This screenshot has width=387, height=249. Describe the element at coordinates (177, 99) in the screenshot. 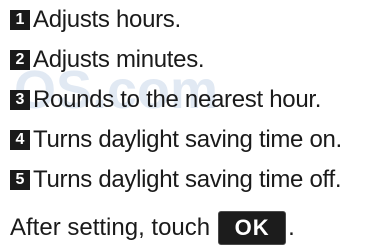

I see `step-text: Rounds to the nearest hour.` at that location.